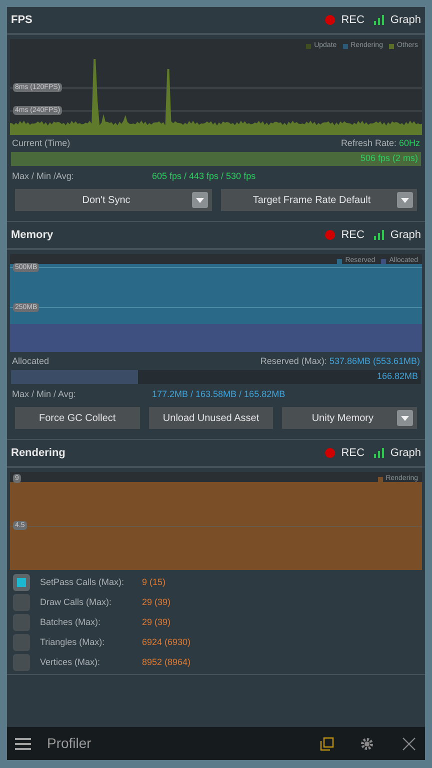 This screenshot has width=432, height=768. Describe the element at coordinates (380, 143) in the screenshot. I see `refresh-rate: Refresh Rate: 60Hz` at that location.